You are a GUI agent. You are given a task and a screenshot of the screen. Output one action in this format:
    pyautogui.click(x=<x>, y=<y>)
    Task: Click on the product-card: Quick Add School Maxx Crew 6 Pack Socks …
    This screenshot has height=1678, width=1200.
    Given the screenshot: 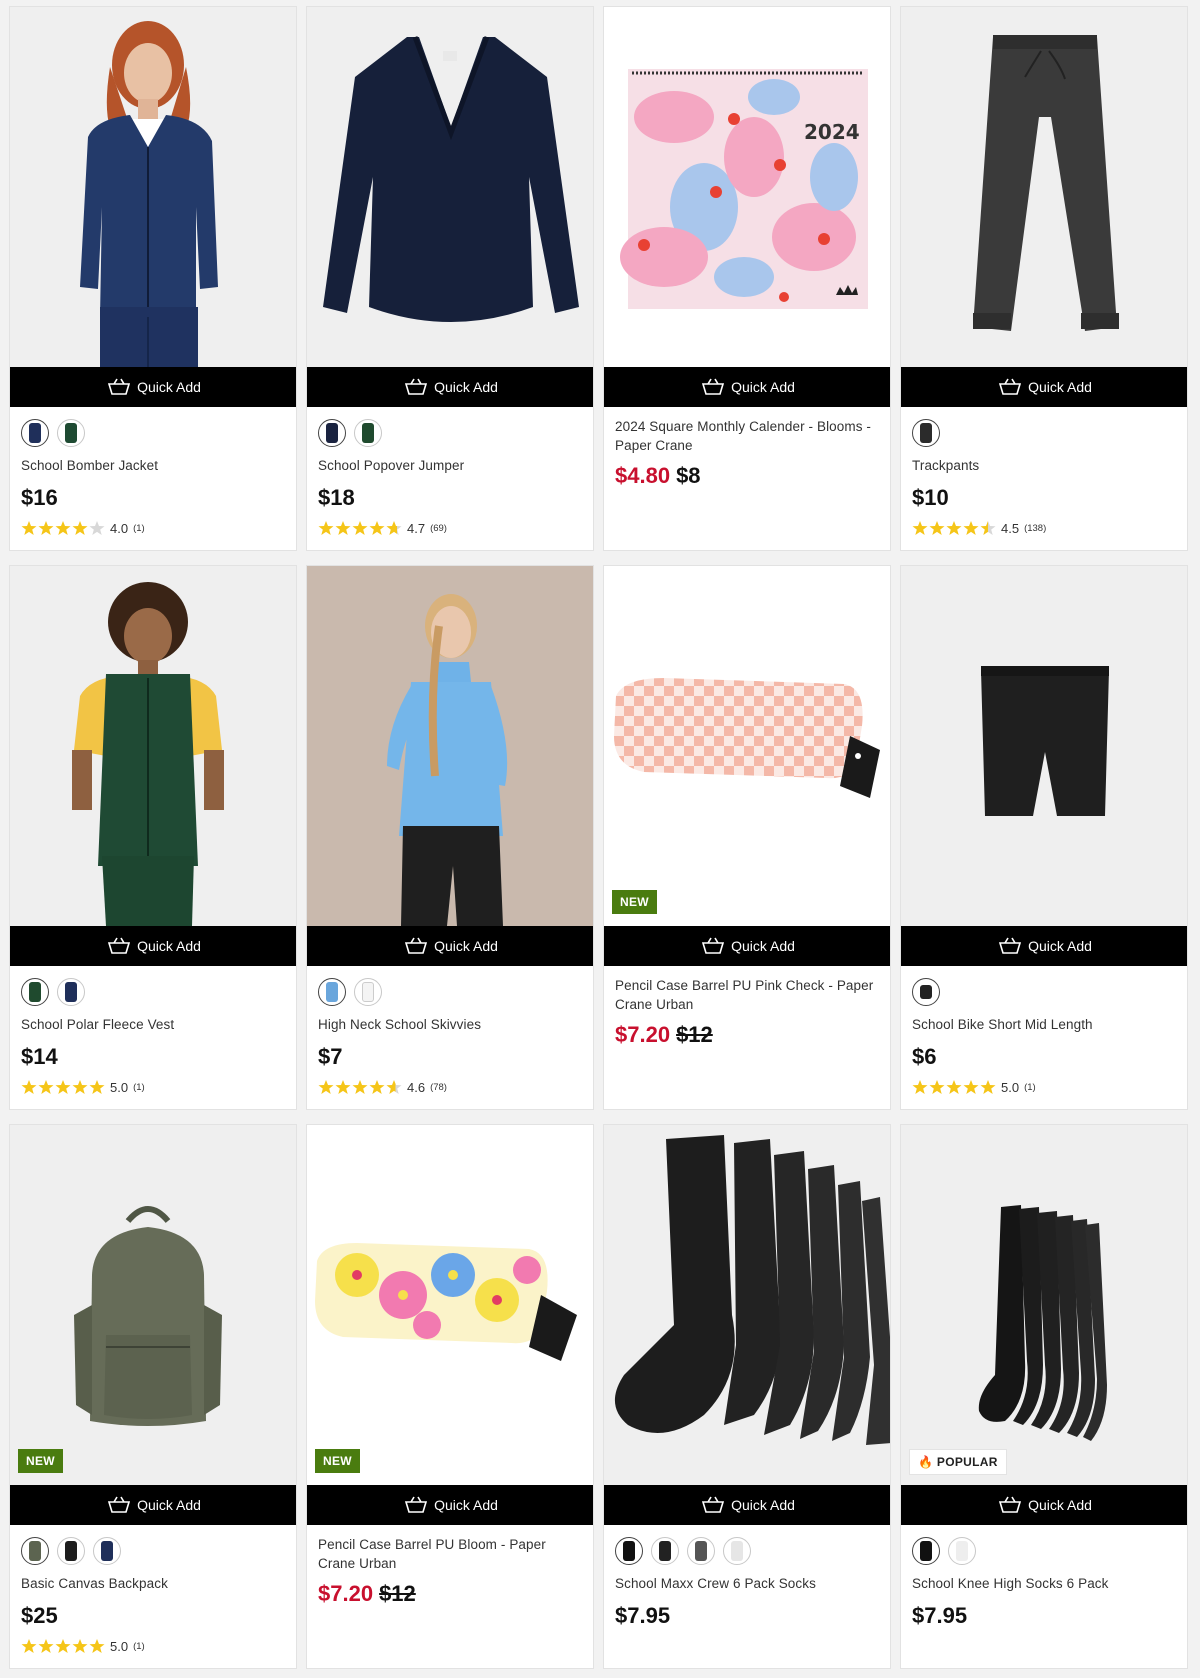 What is the action you would take?
    pyautogui.click(x=747, y=1396)
    